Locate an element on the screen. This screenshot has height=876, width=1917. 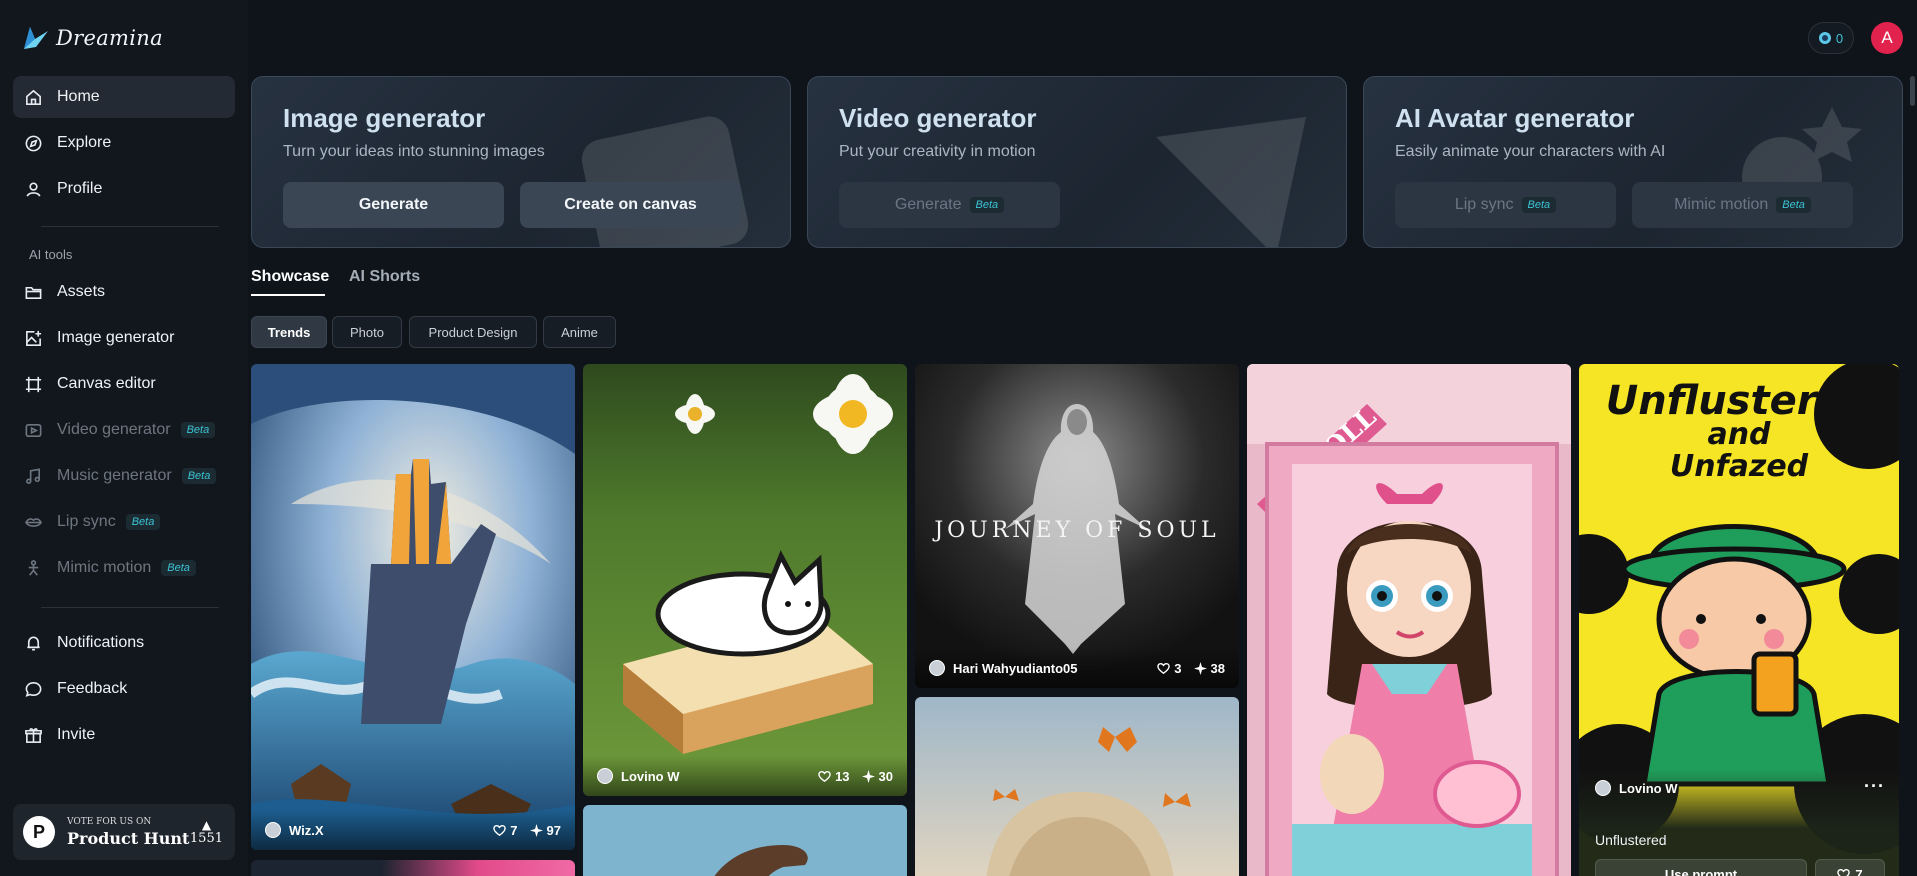
create-on-canvas-button: Create on canvas is located at coordinates (630, 205).